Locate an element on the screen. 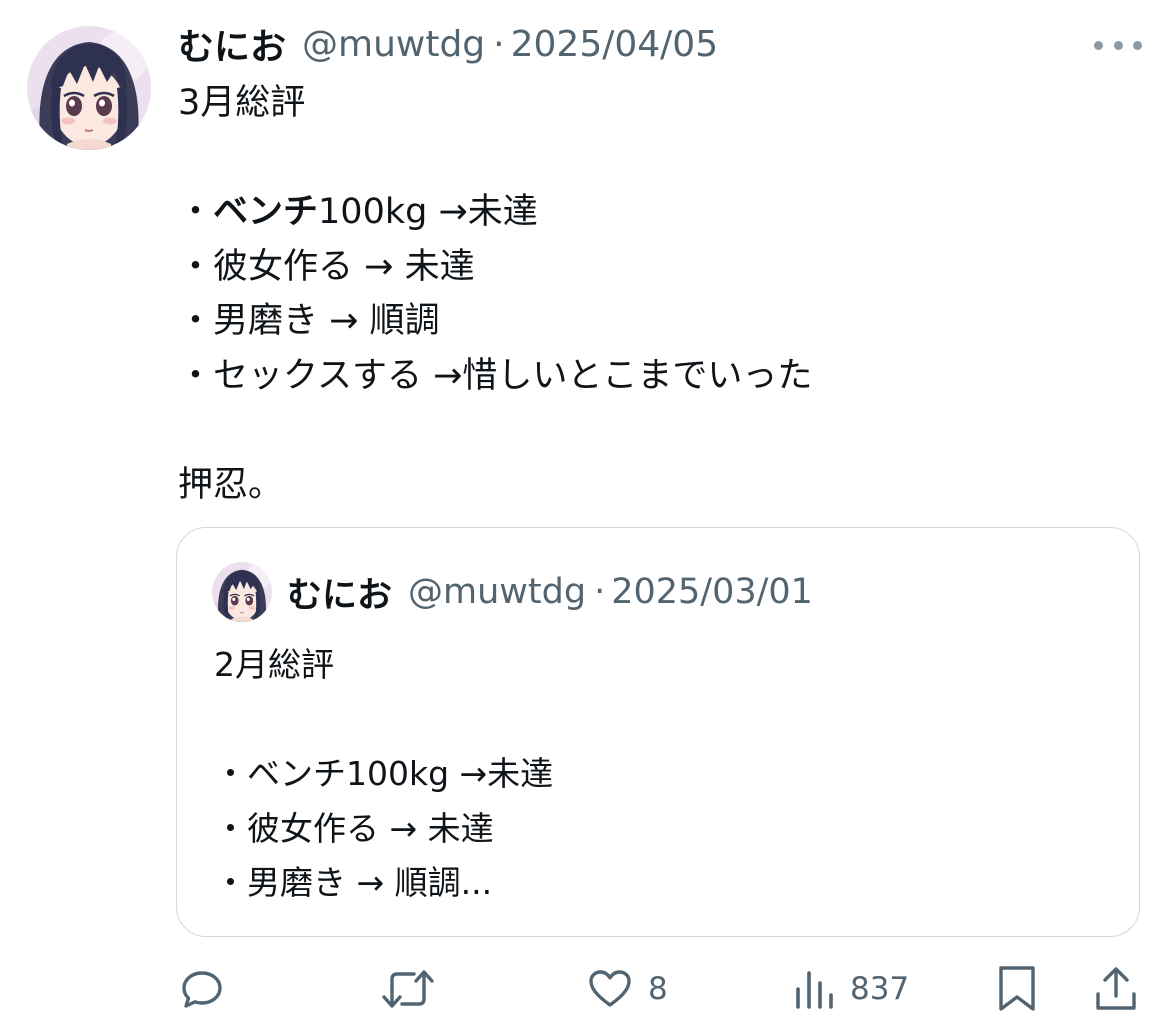 The height and width of the screenshot is (1025, 1169). list-item-text: セックスする →惜しいとこまでいった is located at coordinates (513, 375).